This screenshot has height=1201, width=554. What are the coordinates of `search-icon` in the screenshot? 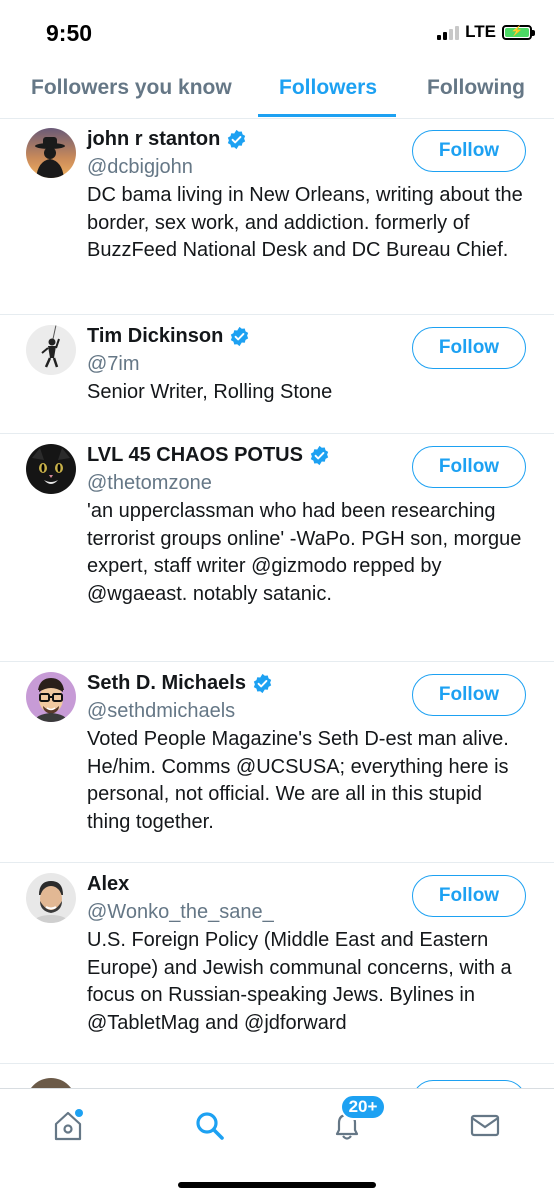 It's located at (209, 1125).